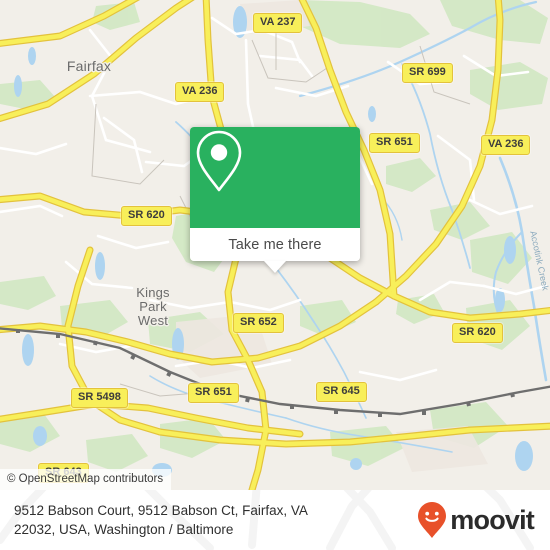 Image resolution: width=550 pixels, height=550 pixels. What do you see at coordinates (258, 323) in the screenshot?
I see `road-shield-sr-652: SR 652` at bounding box center [258, 323].